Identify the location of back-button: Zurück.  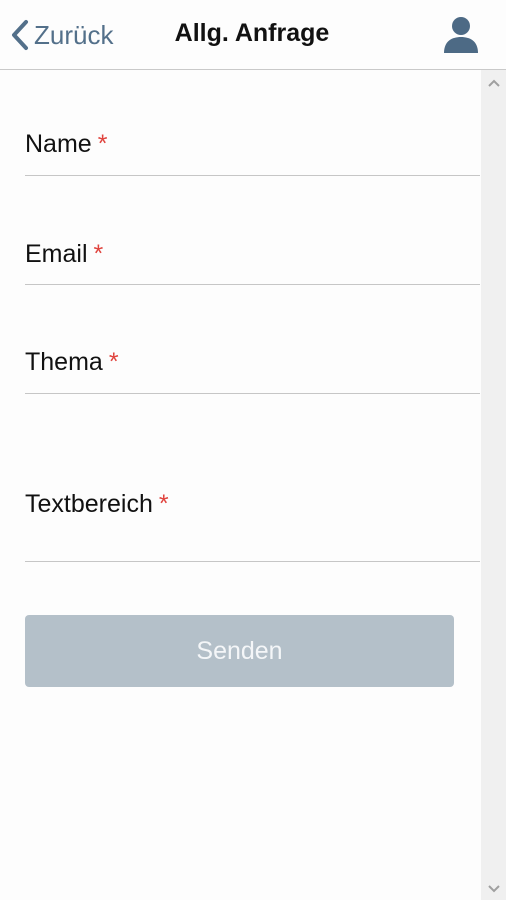
(61, 35).